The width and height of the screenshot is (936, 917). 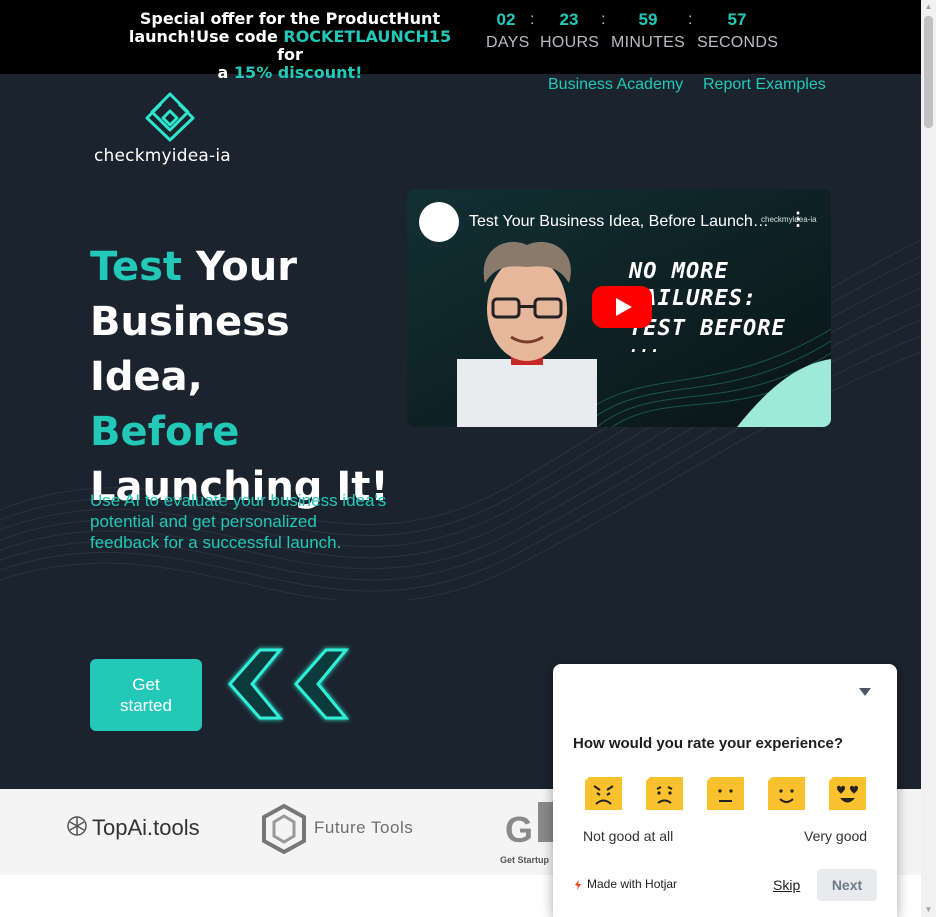 I want to click on skip-button: Skip, so click(x=786, y=885).